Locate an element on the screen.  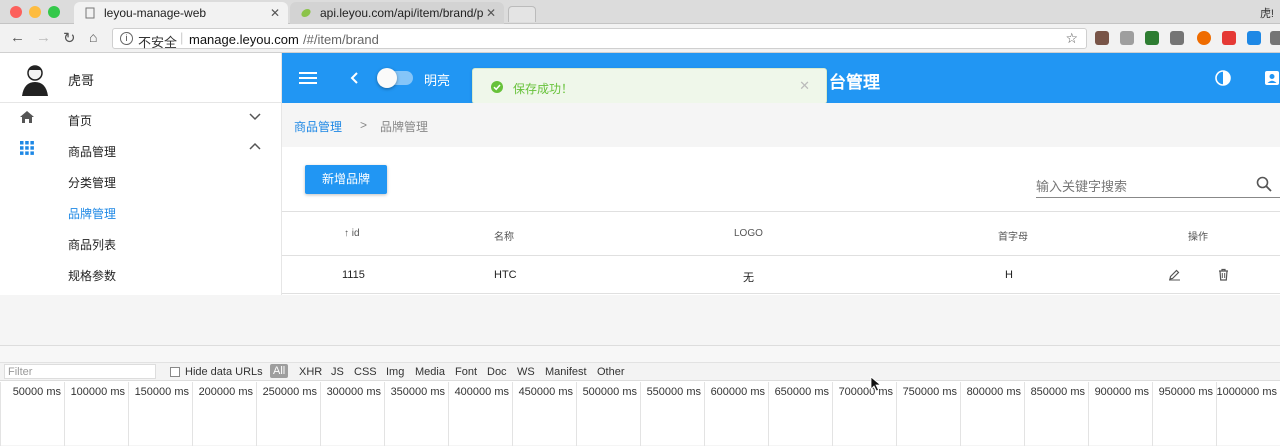
filter-all: All is located at coordinates (279, 371).